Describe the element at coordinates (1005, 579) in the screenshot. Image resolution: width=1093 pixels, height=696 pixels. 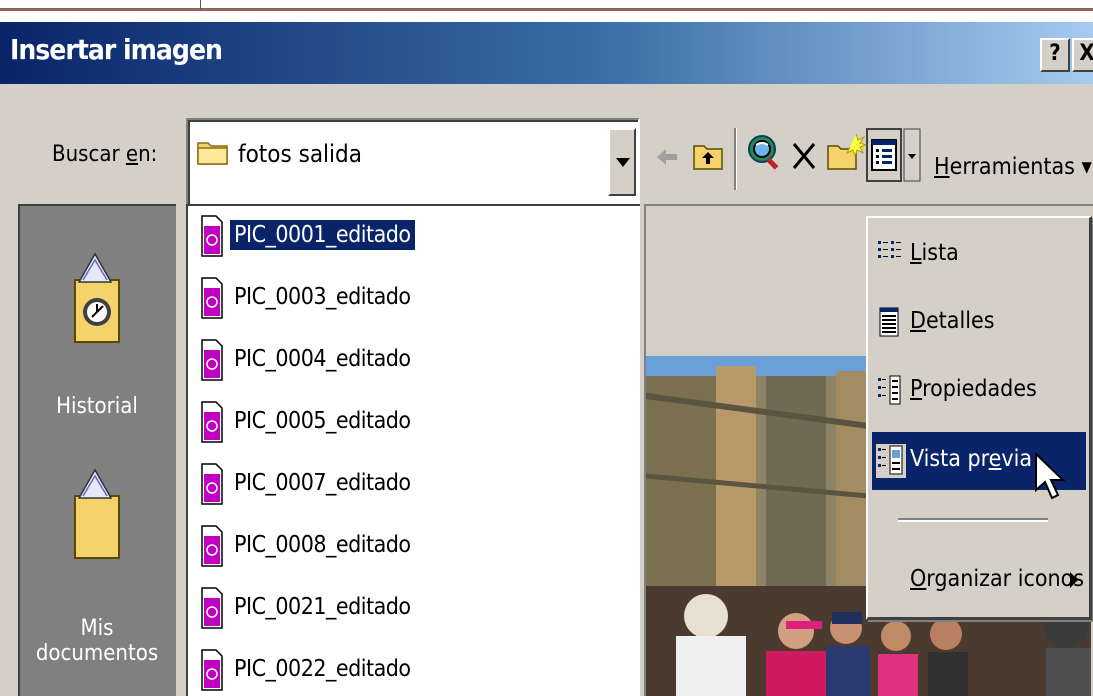
I see `label-rest: rganizar iconos` at that location.